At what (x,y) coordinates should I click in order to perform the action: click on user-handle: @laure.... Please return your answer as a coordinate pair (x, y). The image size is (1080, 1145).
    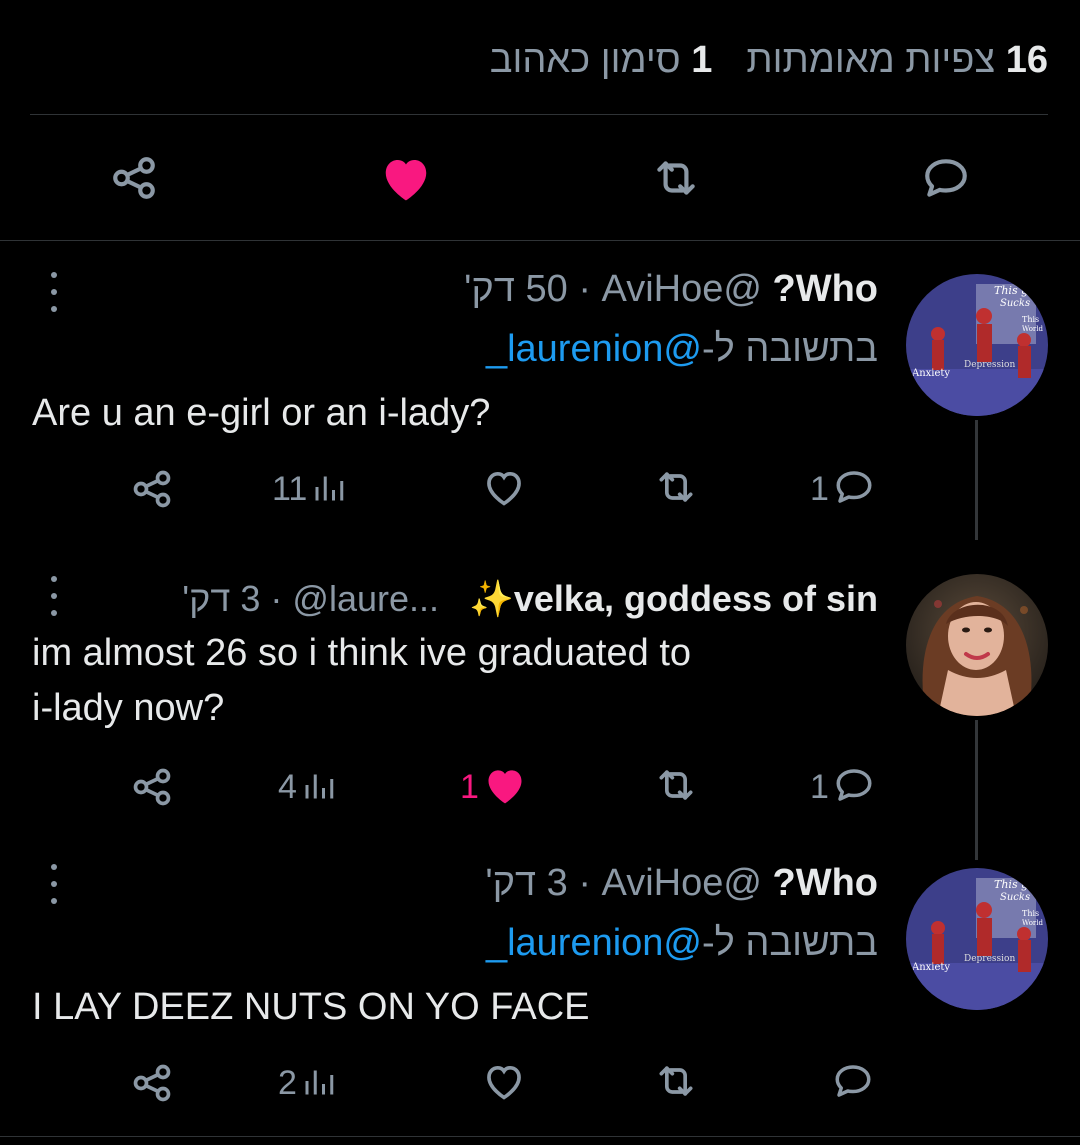
    Looking at the image, I should click on (365, 599).